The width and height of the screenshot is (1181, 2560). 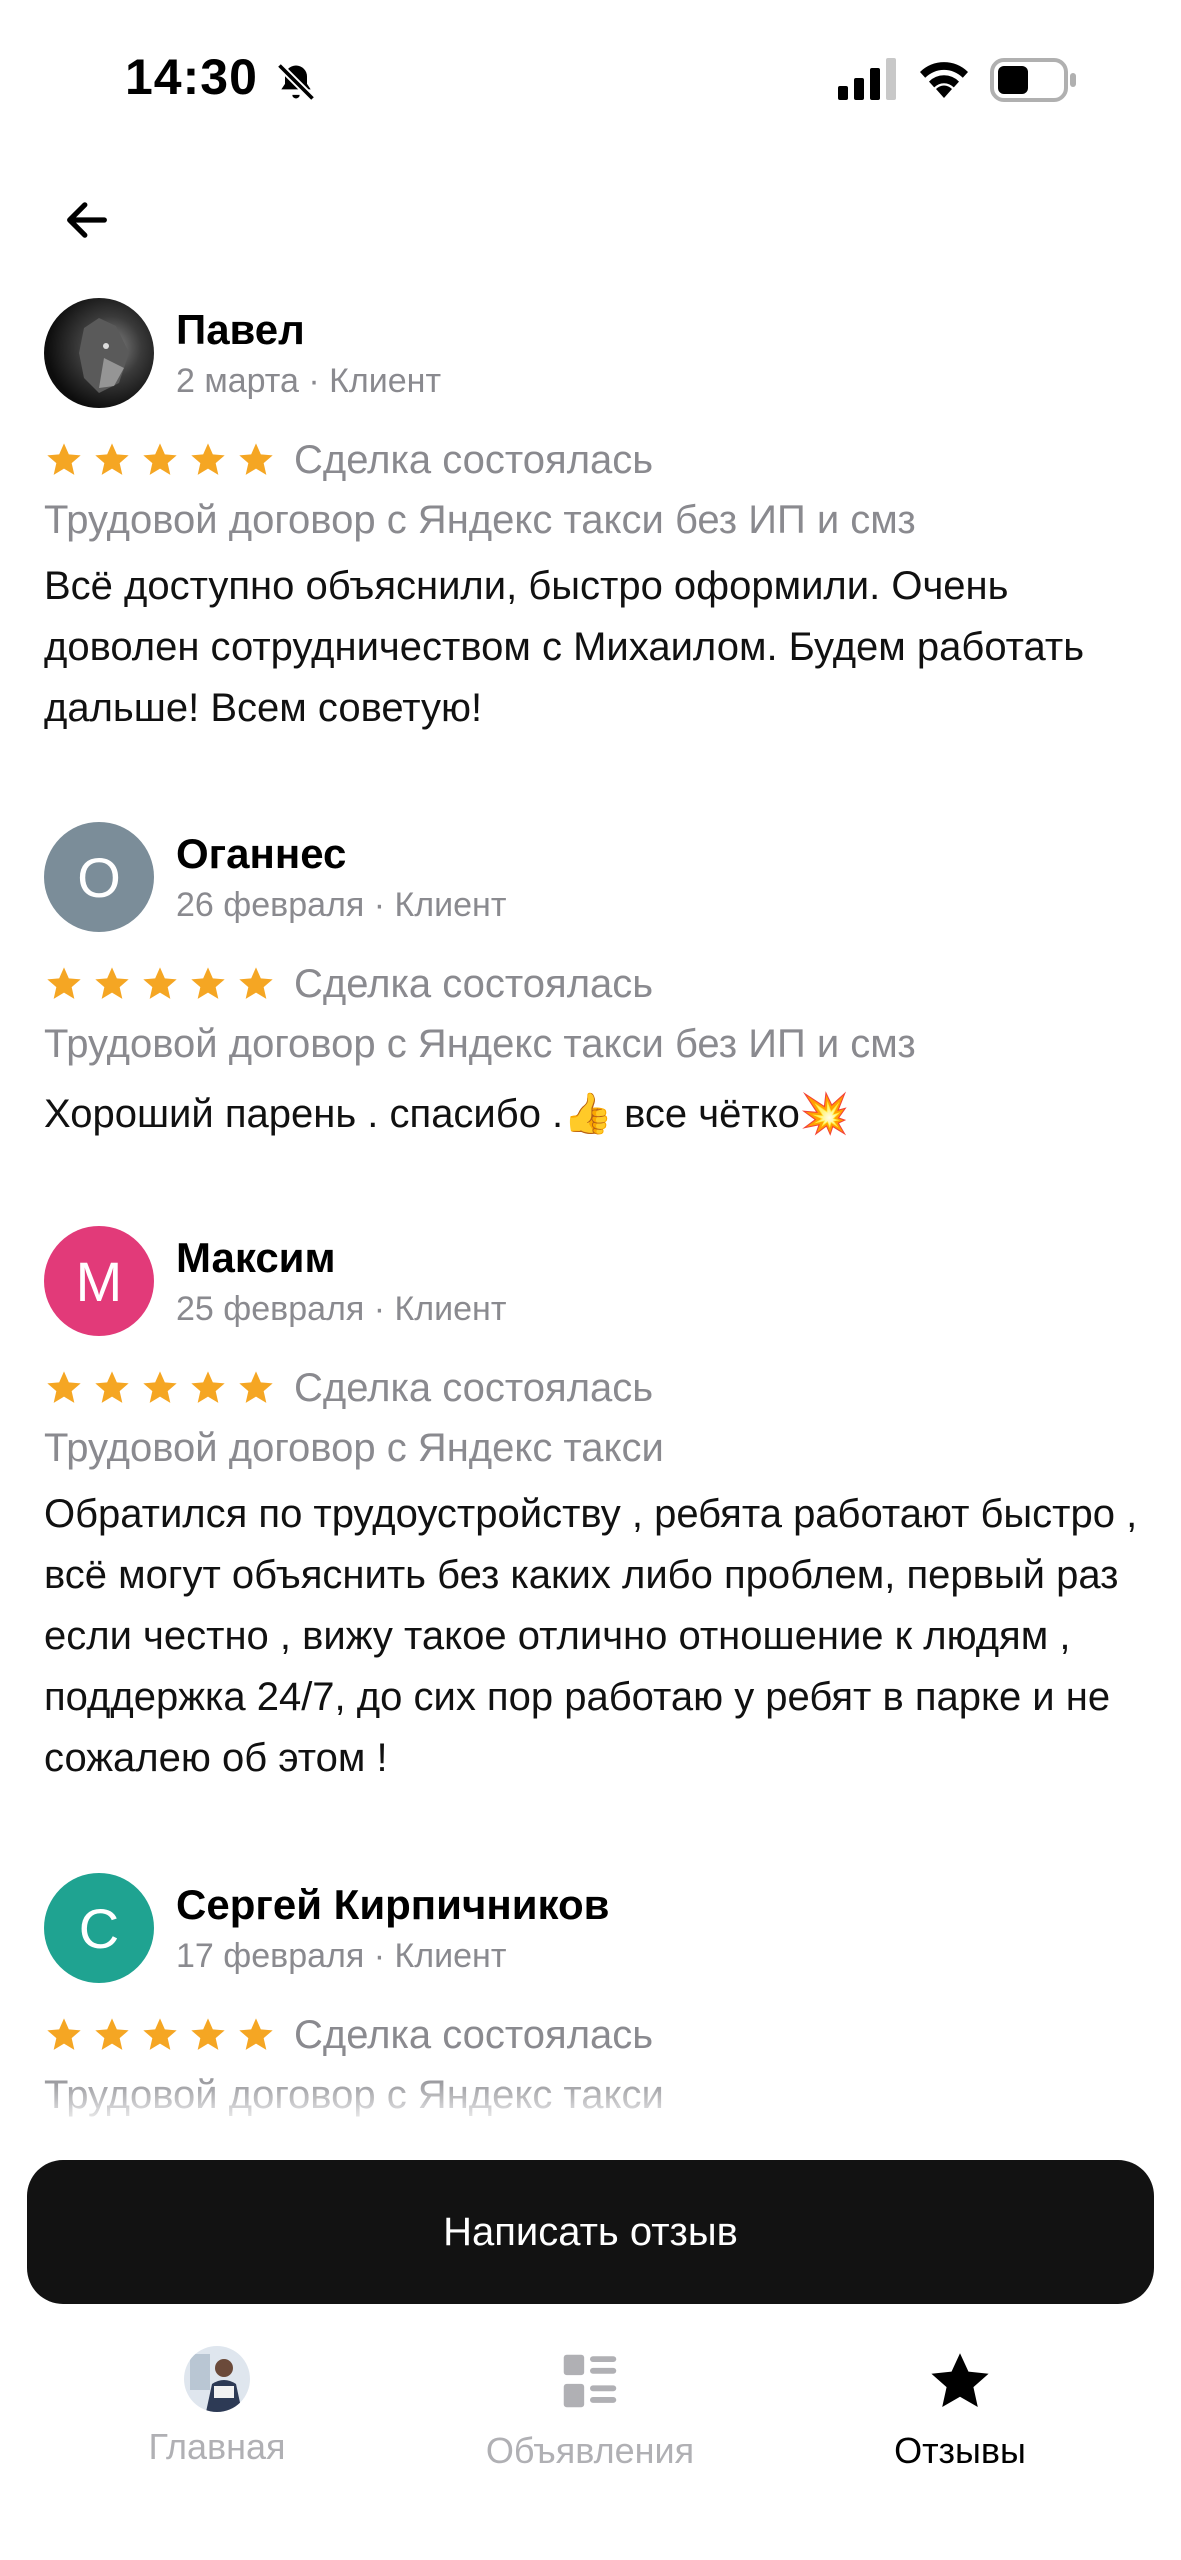 What do you see at coordinates (256, 1257) in the screenshot?
I see `reviewer-name: Максим` at bounding box center [256, 1257].